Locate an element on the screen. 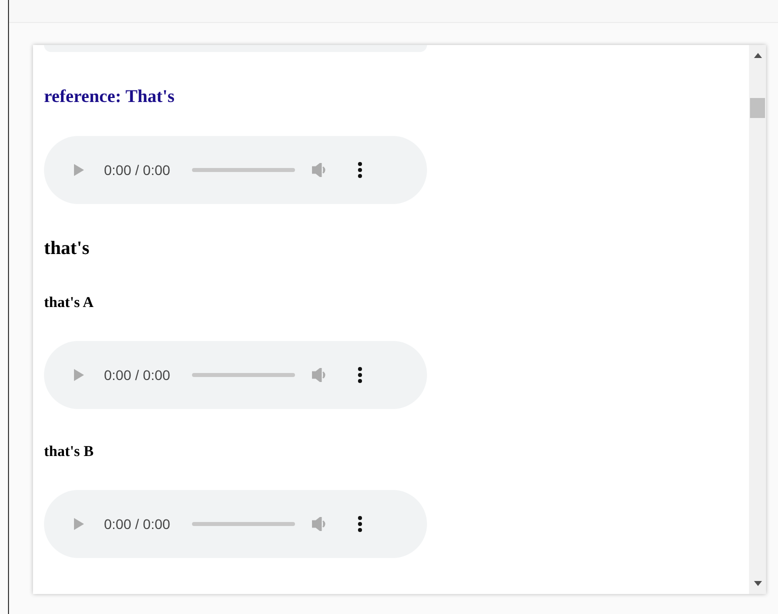 The image size is (778, 614). variant-heading: that's A is located at coordinates (69, 303).